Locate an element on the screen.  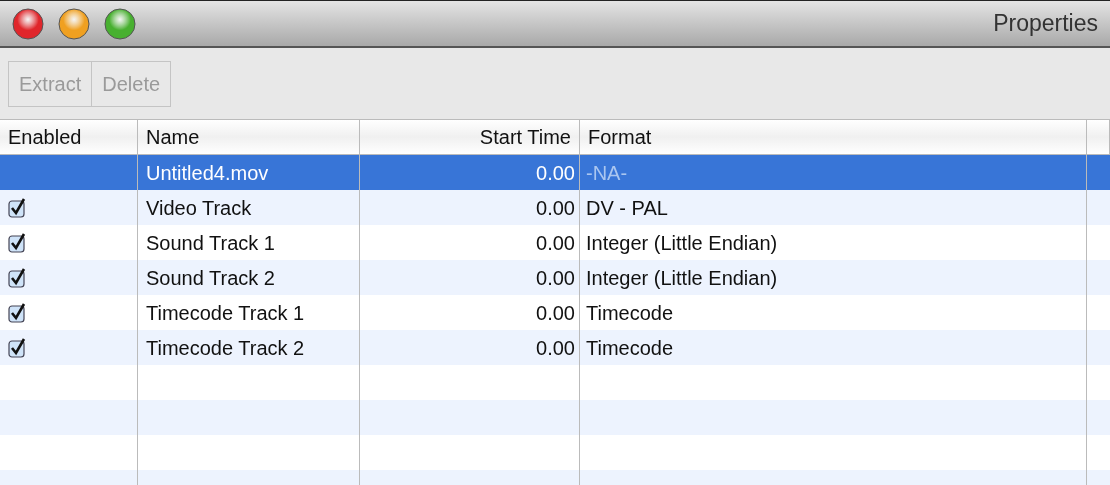
name-cell-text: Sound Track 2 is located at coordinates (210, 278).